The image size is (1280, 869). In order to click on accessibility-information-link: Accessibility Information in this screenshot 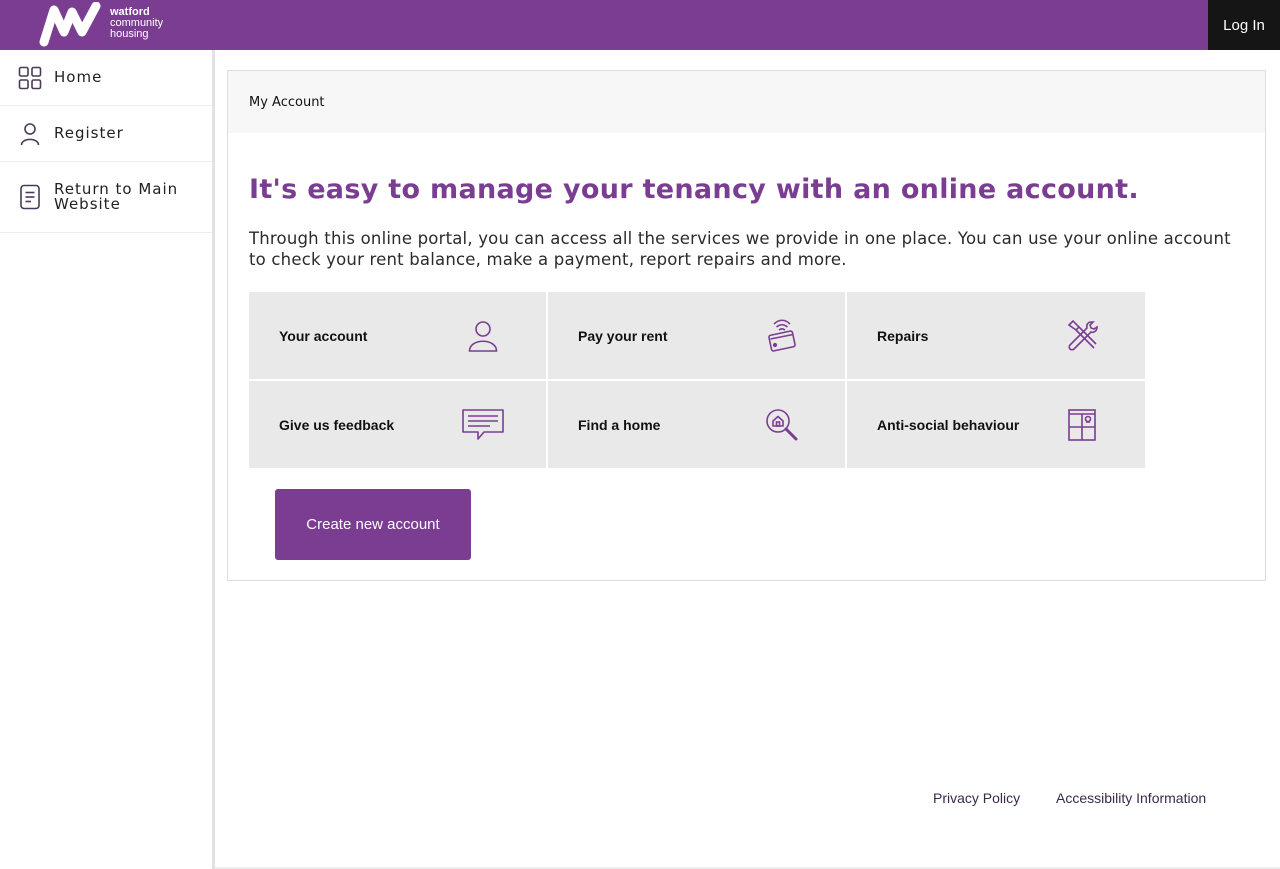, I will do `click(1131, 798)`.